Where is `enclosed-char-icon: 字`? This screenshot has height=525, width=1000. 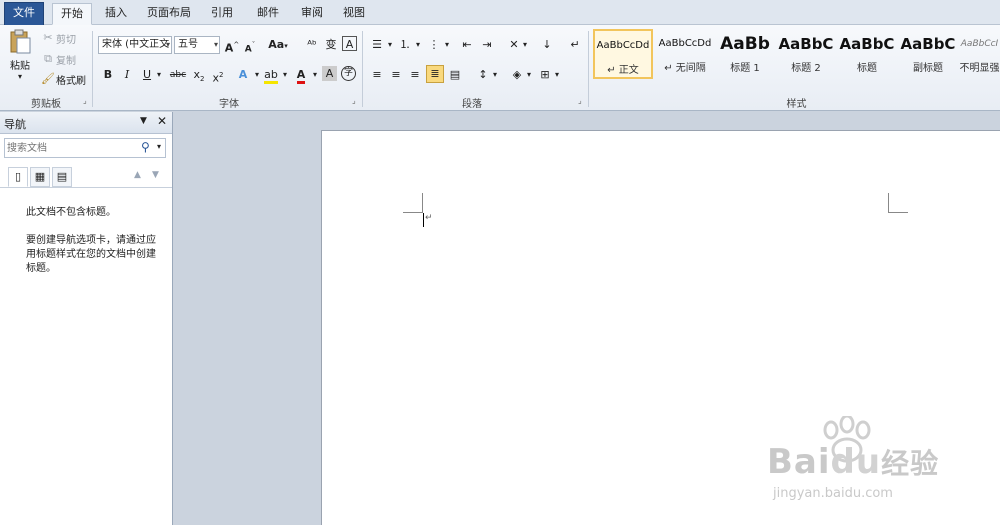 enclosed-char-icon: 字 is located at coordinates (348, 73).